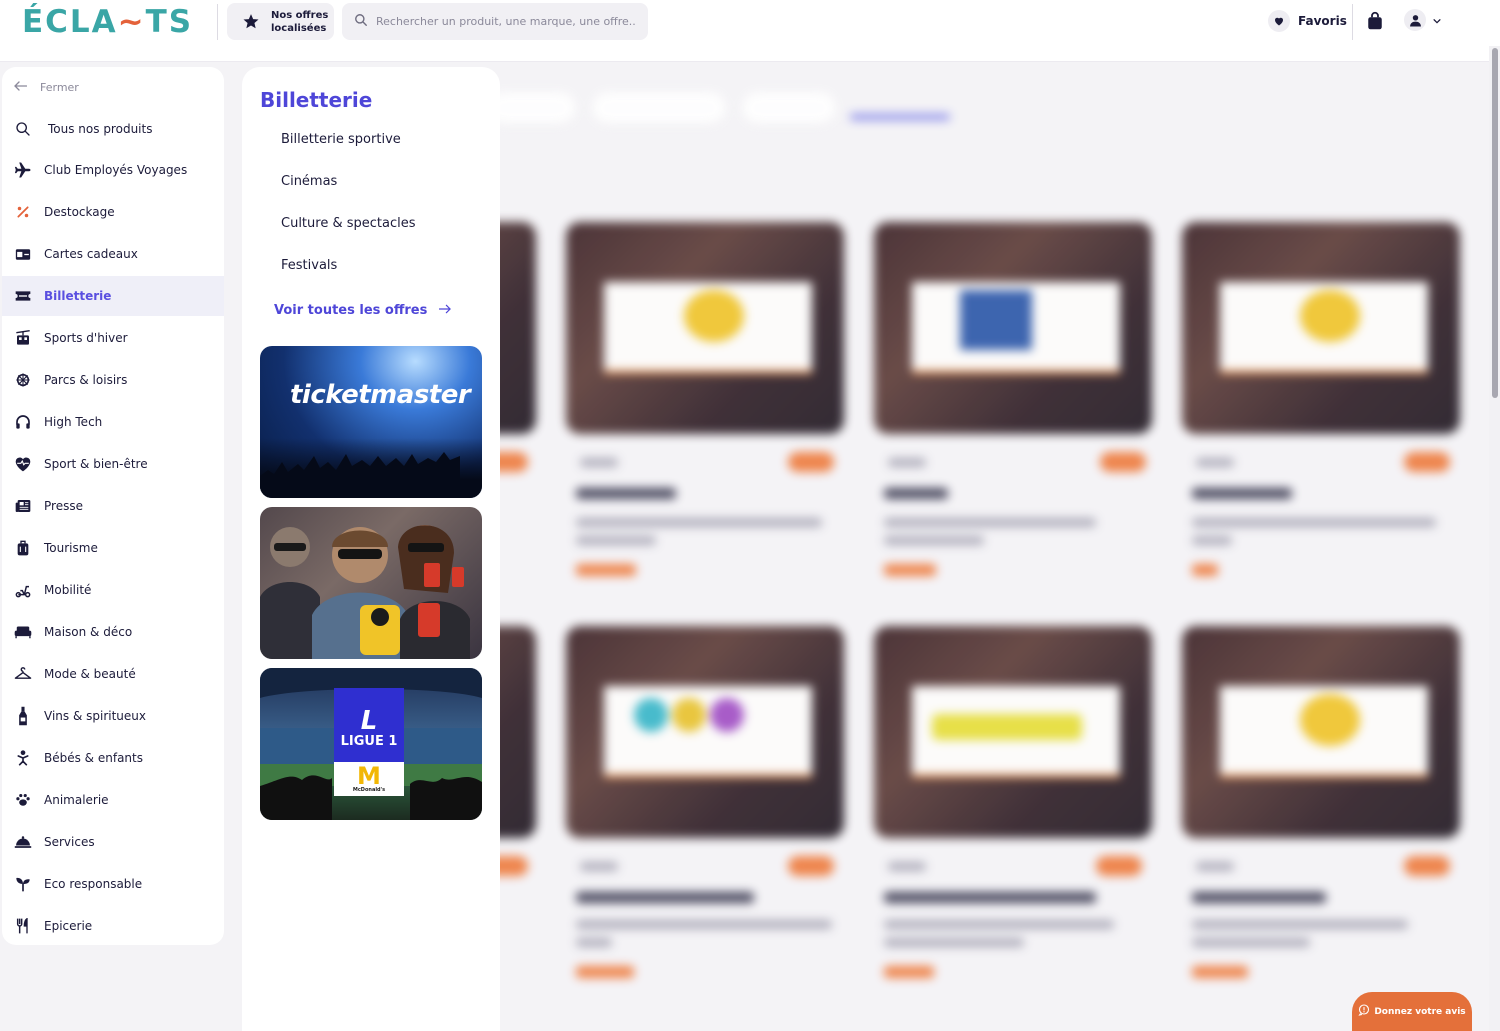 The height and width of the screenshot is (1031, 1500). I want to click on panel-title: Billetterie, so click(316, 100).